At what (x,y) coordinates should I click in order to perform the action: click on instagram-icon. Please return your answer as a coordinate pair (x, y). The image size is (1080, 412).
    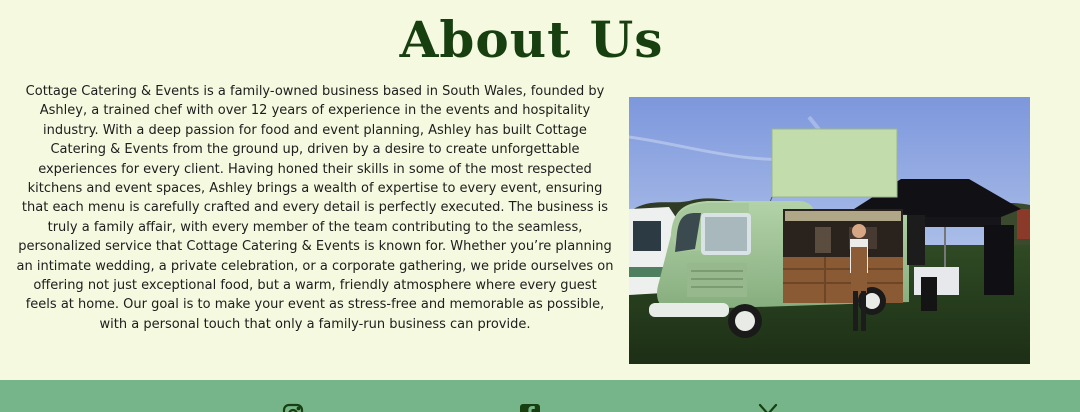
    Looking at the image, I should click on (293, 407).